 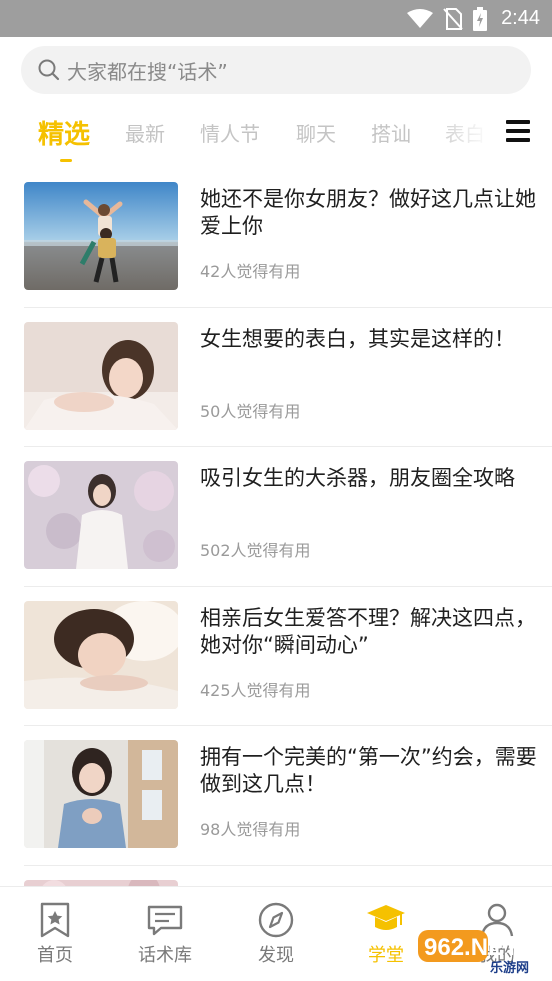 What do you see at coordinates (255, 690) in the screenshot?
I see `article-useful-count: 425人觉得有用` at bounding box center [255, 690].